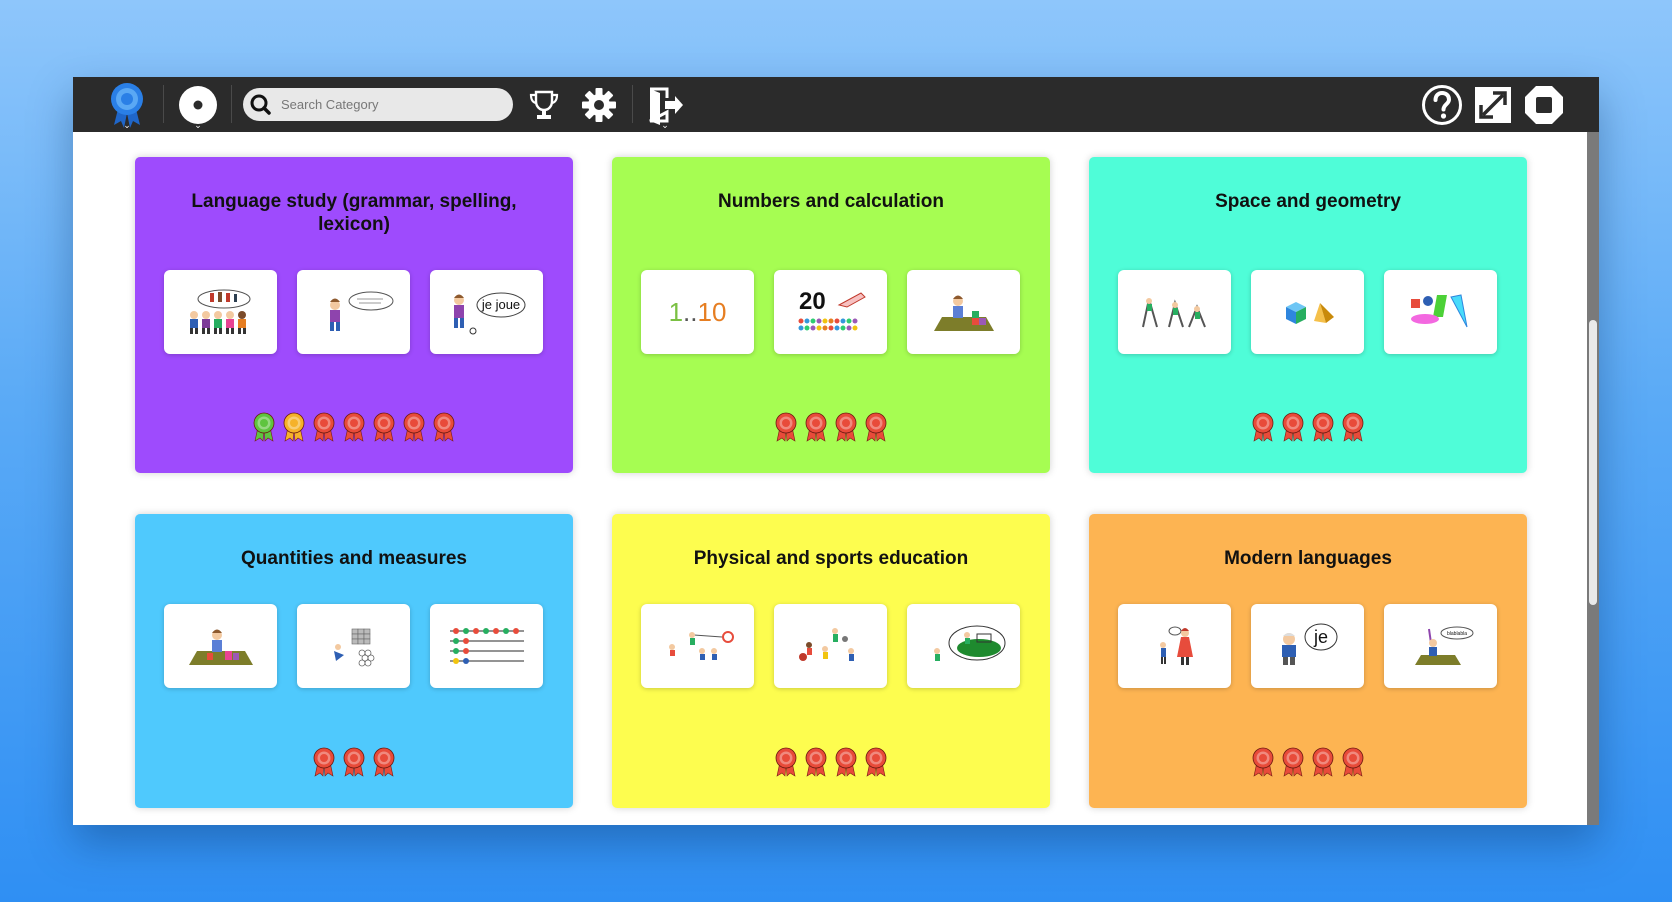 Image resolution: width=1672 pixels, height=902 pixels. Describe the element at coordinates (1544, 104) in the screenshot. I see `stop-button` at that location.